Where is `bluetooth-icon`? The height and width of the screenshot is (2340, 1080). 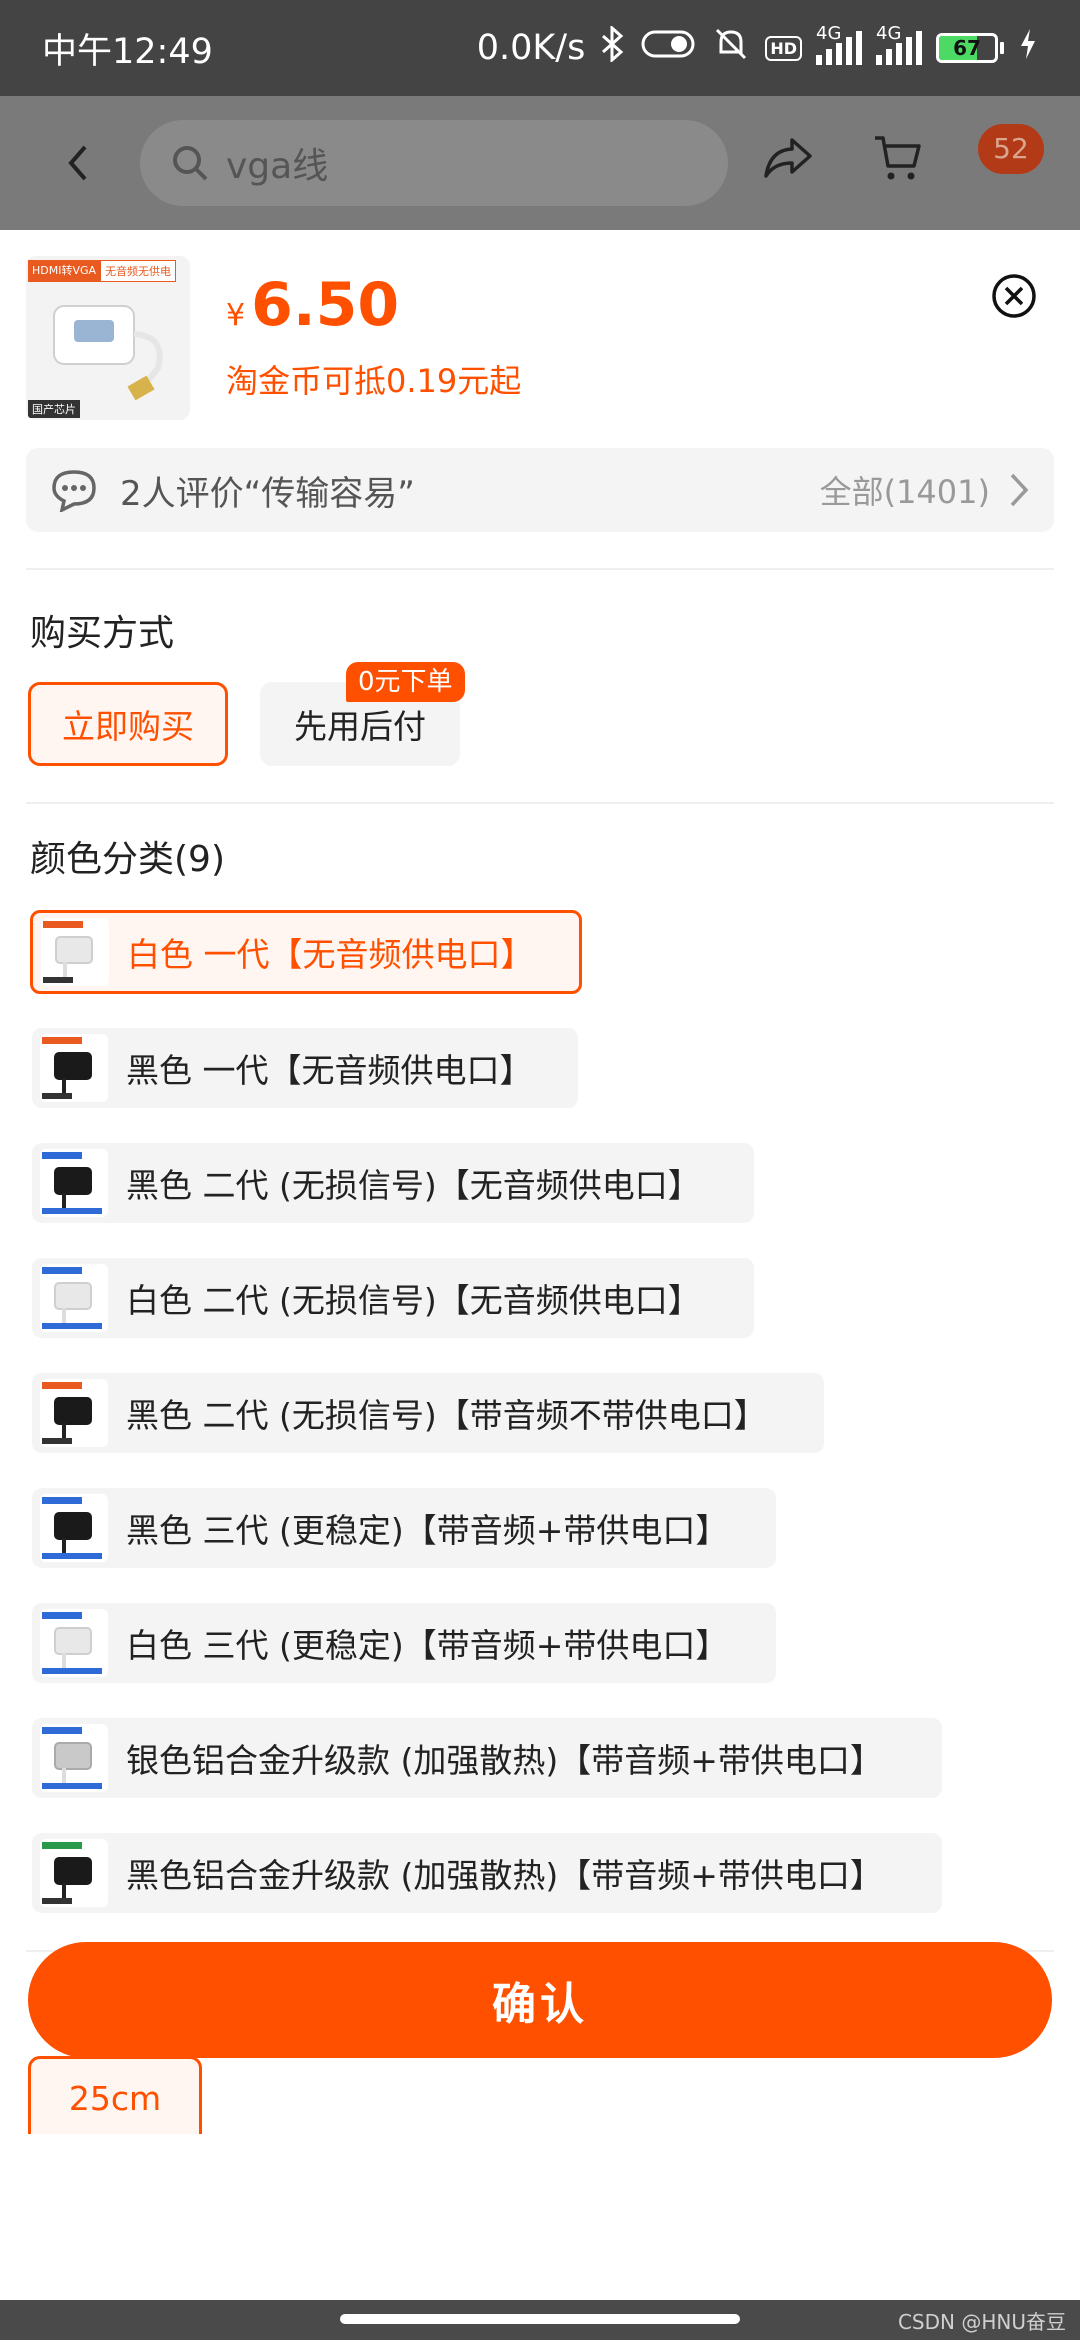 bluetooth-icon is located at coordinates (613, 47).